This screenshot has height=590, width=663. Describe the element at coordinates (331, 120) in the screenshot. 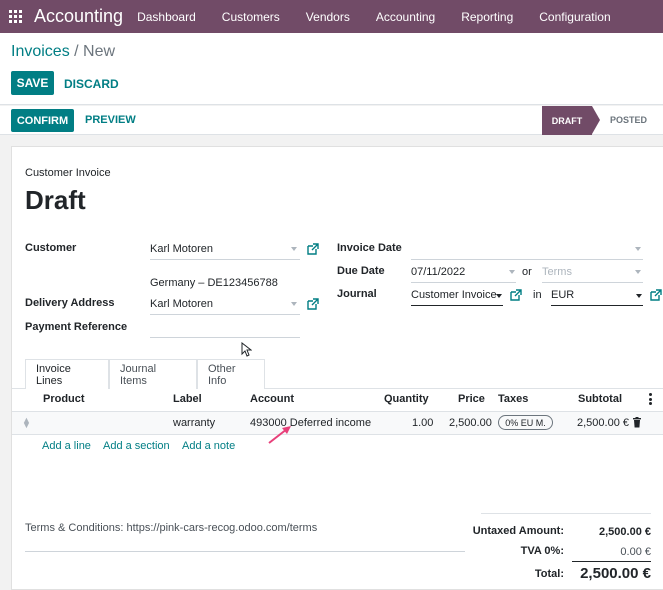

I see `status-bar: CONFIRM PREVIEW DRAFT POSTED` at that location.